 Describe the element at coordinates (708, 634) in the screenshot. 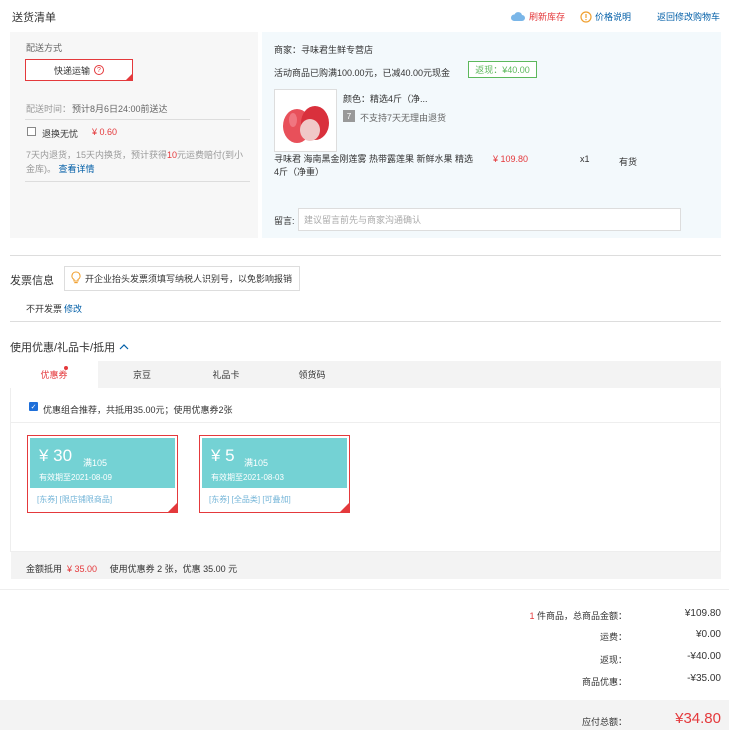

I see `freight-value: ¥0.00` at that location.